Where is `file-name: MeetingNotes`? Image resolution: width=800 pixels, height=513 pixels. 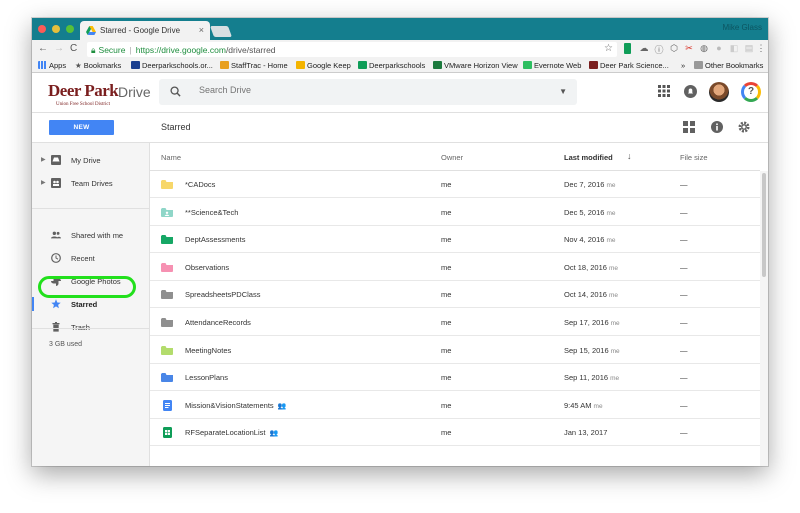 file-name: MeetingNotes is located at coordinates (208, 350).